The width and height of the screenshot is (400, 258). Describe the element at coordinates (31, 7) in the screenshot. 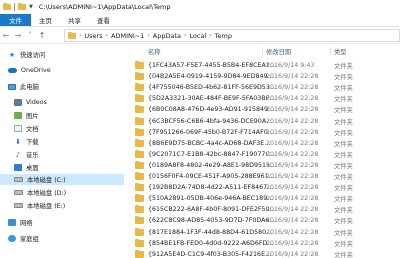

I see `quick-access-dropdown-icon: ▼` at that location.